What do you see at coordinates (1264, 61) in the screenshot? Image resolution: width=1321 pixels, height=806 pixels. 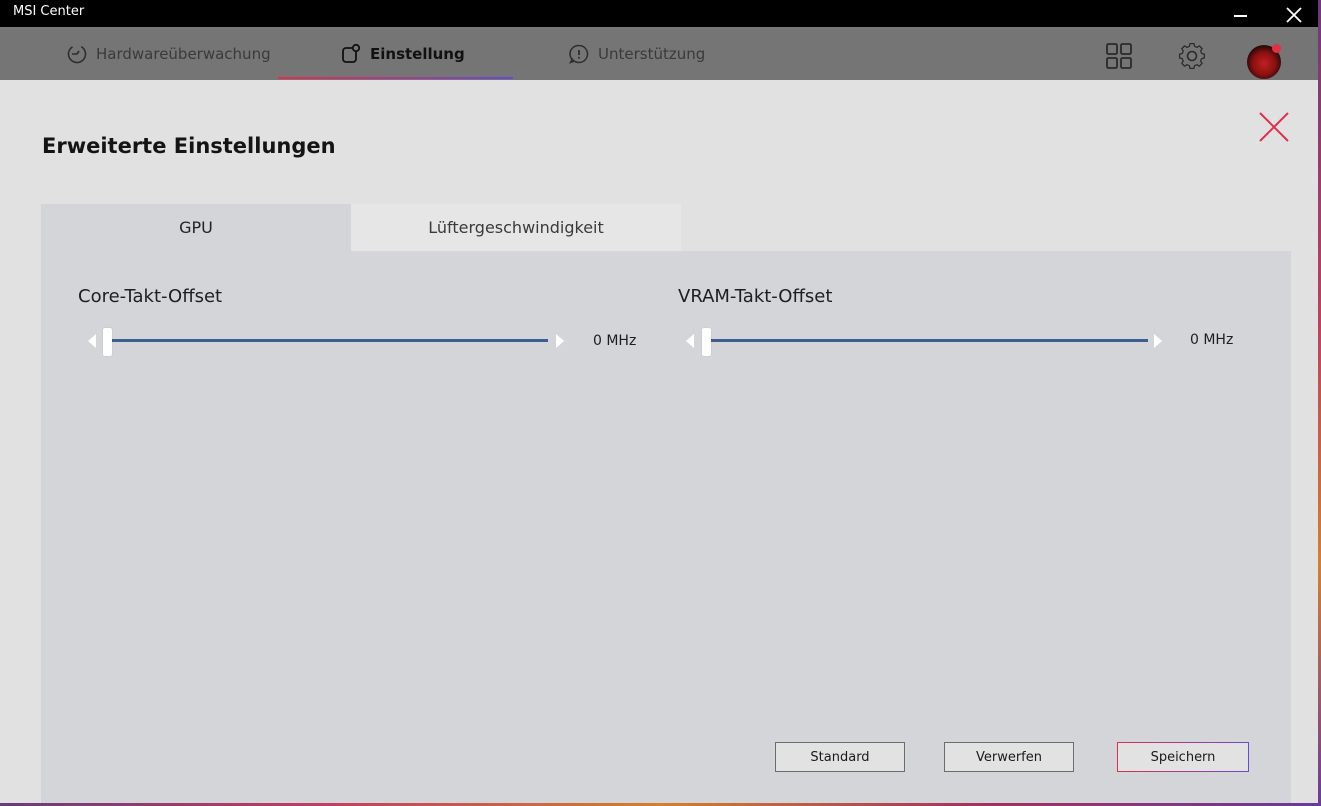 I see `avatar` at bounding box center [1264, 61].